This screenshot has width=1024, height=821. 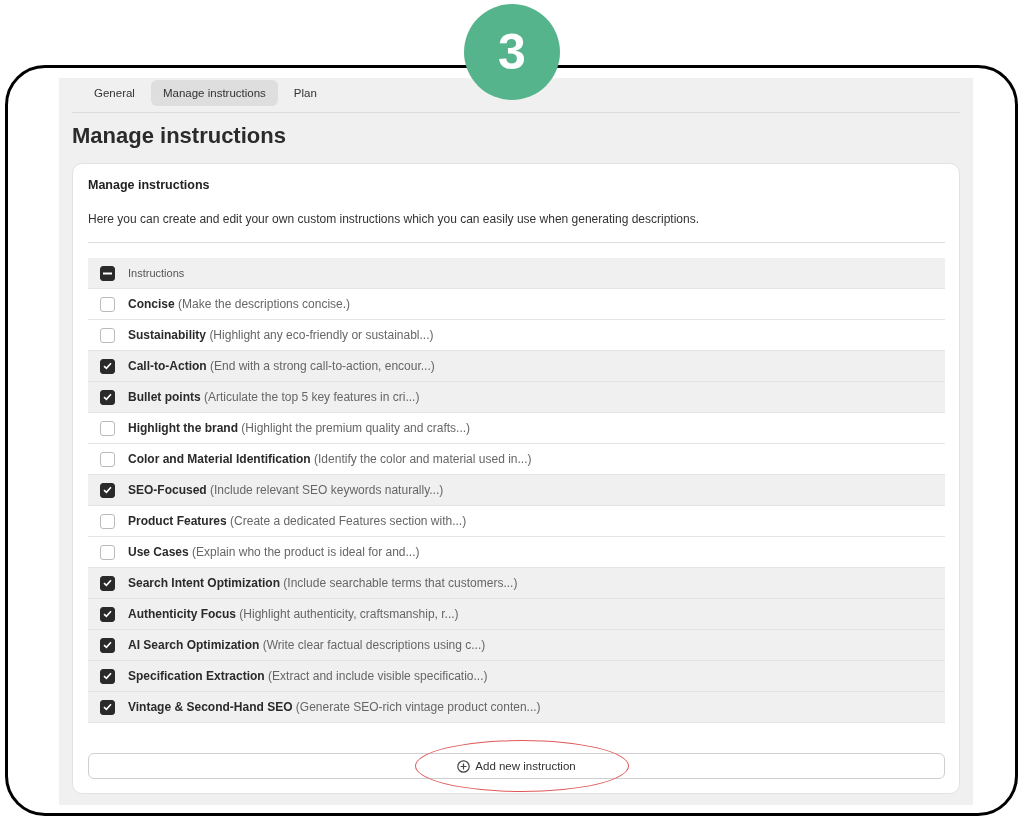 I want to click on instruction-row: Vintage & Second-Hand SEO (Generate SEO-rich vintage product conten...), so click(x=516, y=707).